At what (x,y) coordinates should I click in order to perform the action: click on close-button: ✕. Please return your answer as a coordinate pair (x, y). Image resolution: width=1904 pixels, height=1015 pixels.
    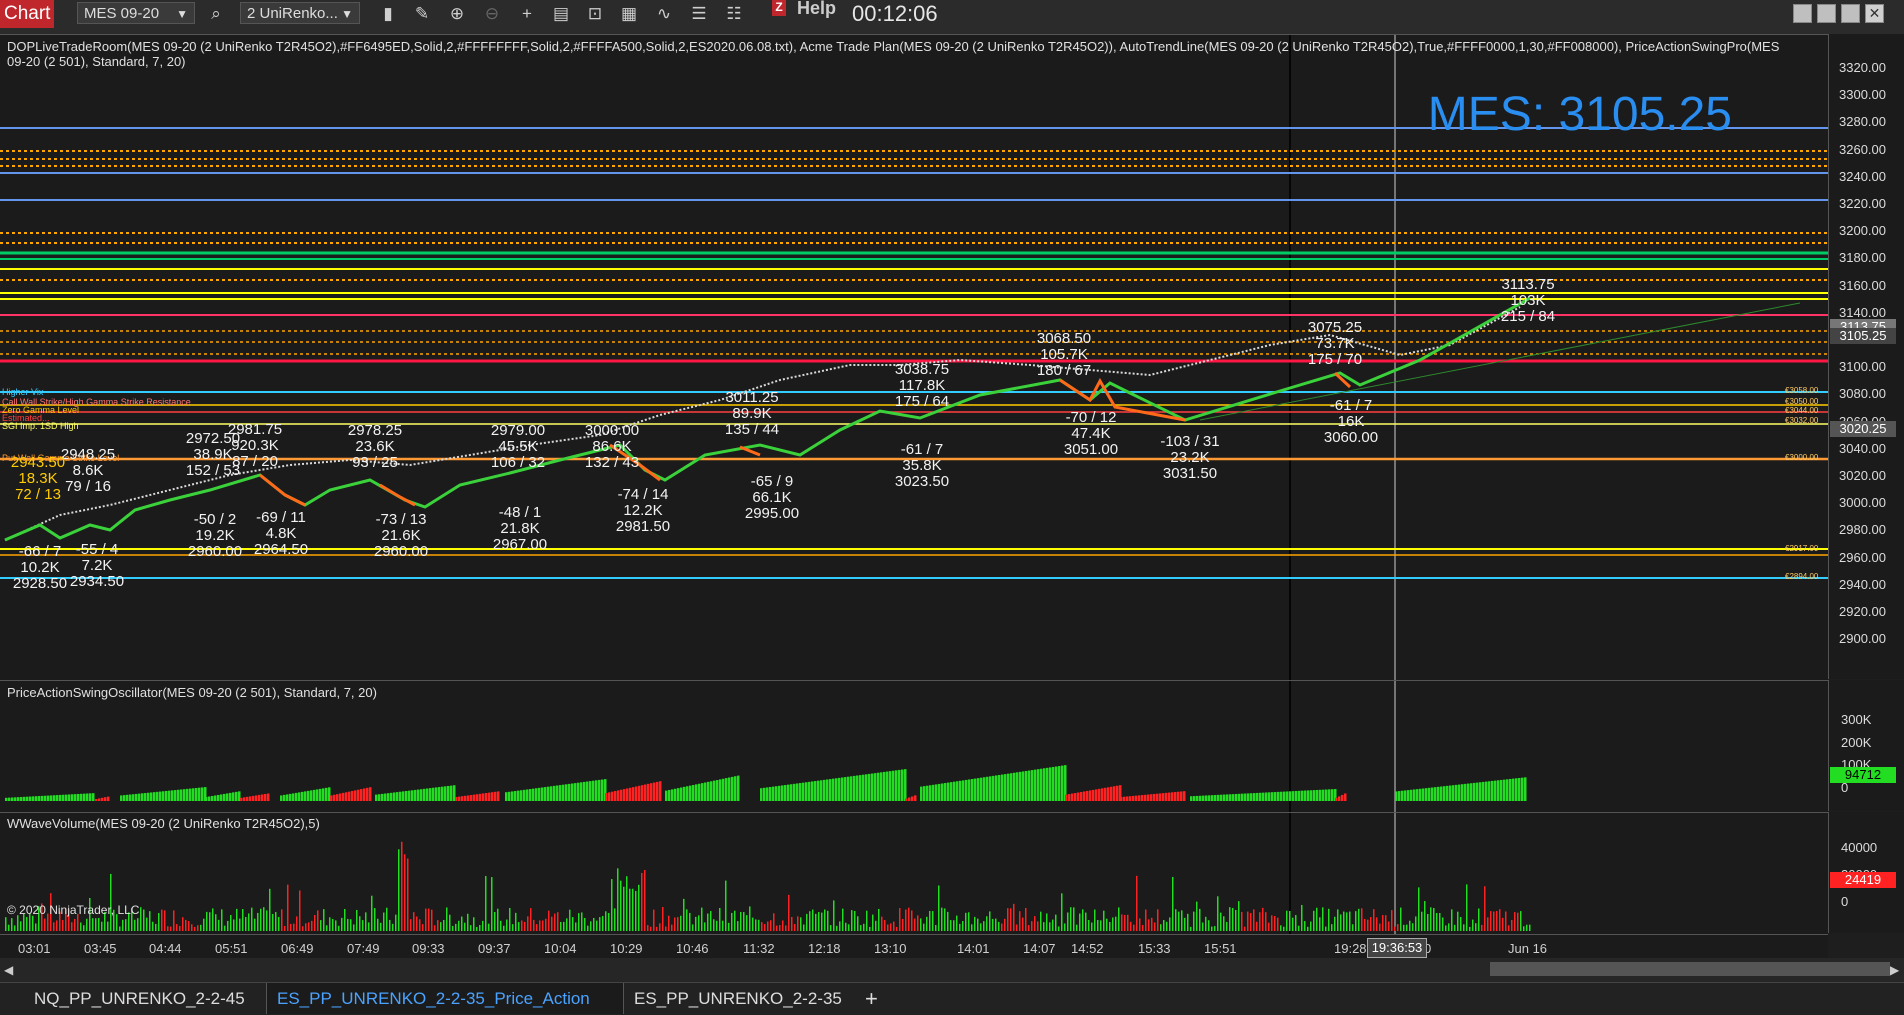
    Looking at the image, I should click on (1874, 13).